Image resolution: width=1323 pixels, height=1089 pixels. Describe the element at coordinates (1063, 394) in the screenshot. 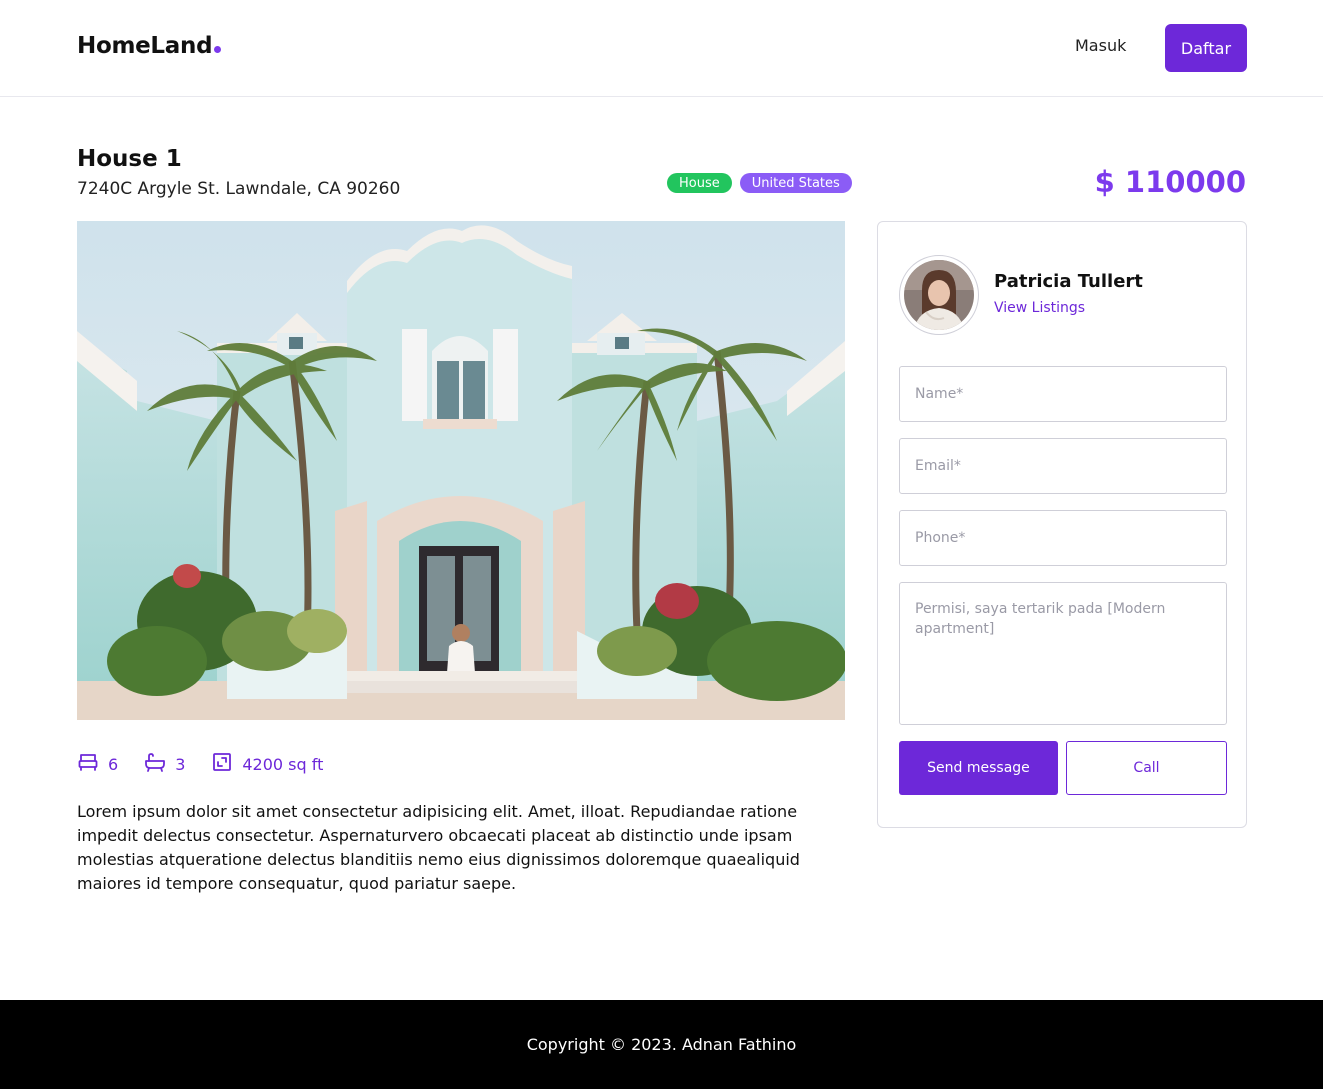

I see `name-field` at that location.